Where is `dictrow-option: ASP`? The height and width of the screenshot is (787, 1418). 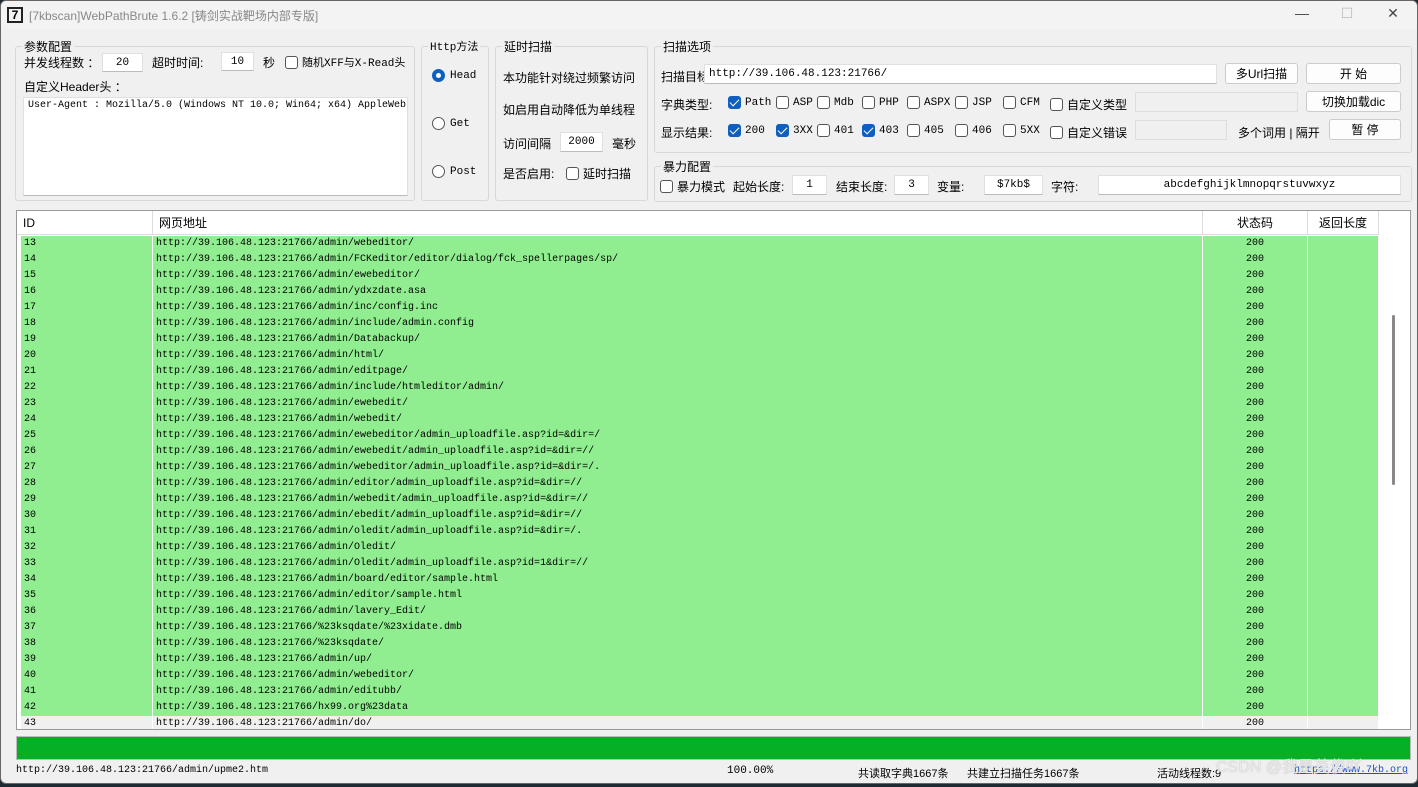 dictrow-option: ASP is located at coordinates (794, 102).